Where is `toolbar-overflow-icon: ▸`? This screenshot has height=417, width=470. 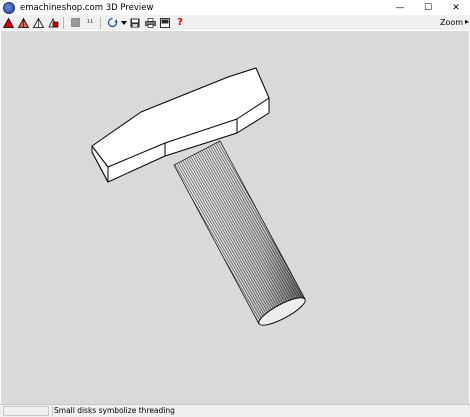
toolbar-overflow-icon: ▸ is located at coordinates (467, 21).